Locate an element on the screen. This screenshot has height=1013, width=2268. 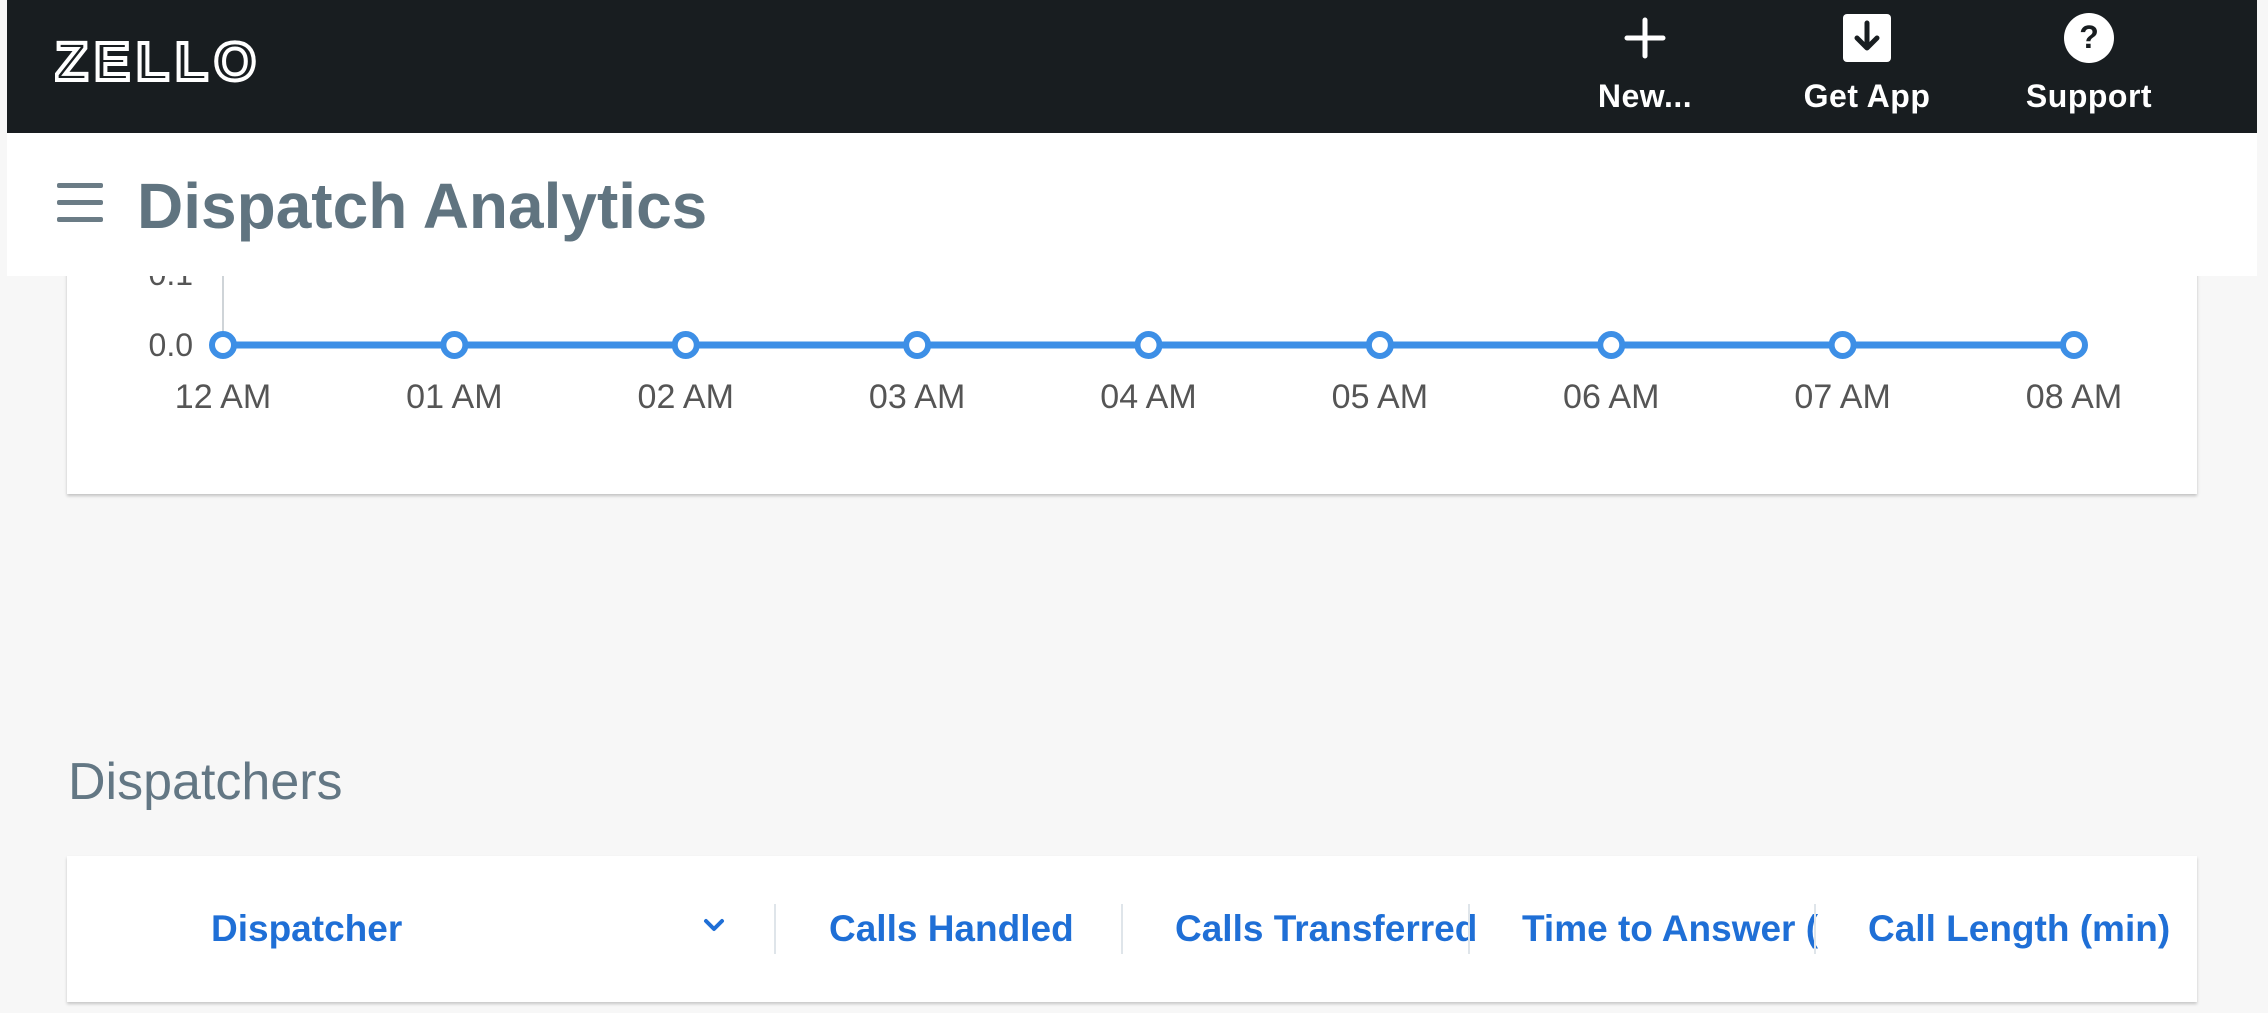
svg-text: ZELLO is located at coordinates (158, 61).